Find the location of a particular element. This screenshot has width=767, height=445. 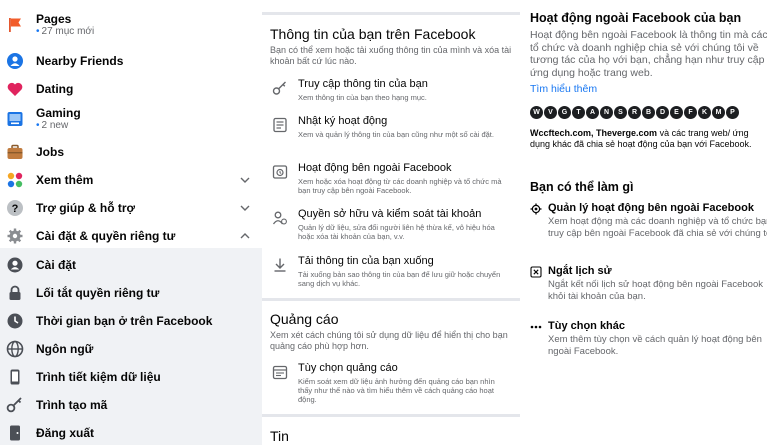

sidebar-item-label: Trợ giúp & hỗ trợ is located at coordinates (86, 208).